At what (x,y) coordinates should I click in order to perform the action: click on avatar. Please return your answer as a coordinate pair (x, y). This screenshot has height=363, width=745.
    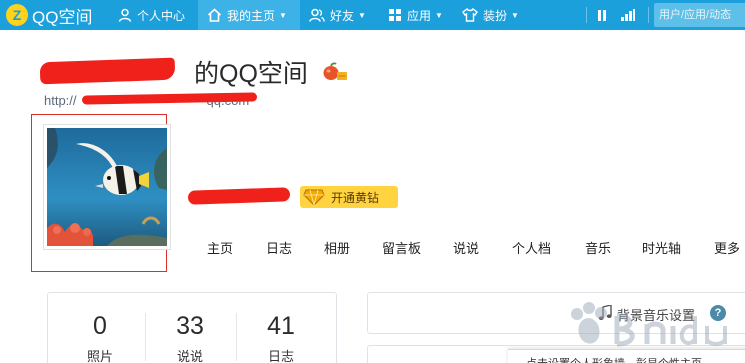
    Looking at the image, I should click on (107, 187).